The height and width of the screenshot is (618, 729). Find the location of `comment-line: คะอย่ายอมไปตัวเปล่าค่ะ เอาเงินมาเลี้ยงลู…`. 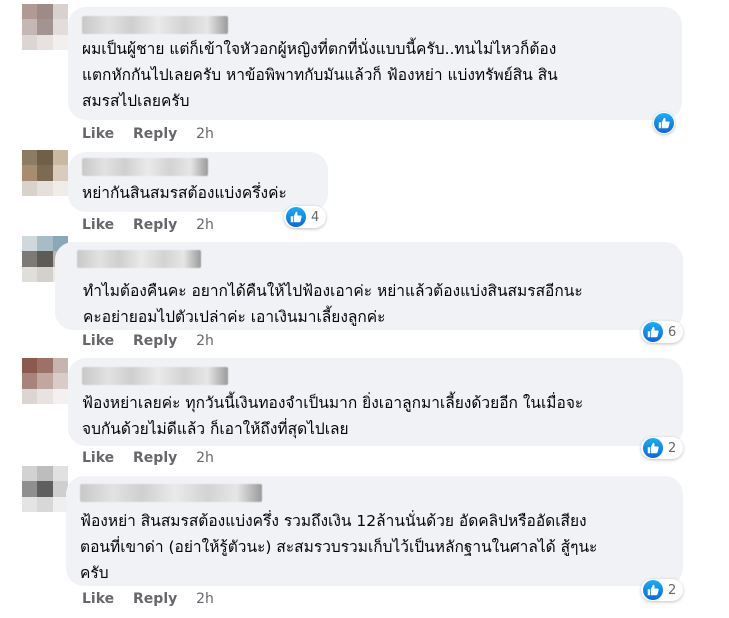

comment-line: คะอย่ายอมไปตัวเปล่าค่ะ เอาเงินมาเลี้ยงลู… is located at coordinates (234, 317).